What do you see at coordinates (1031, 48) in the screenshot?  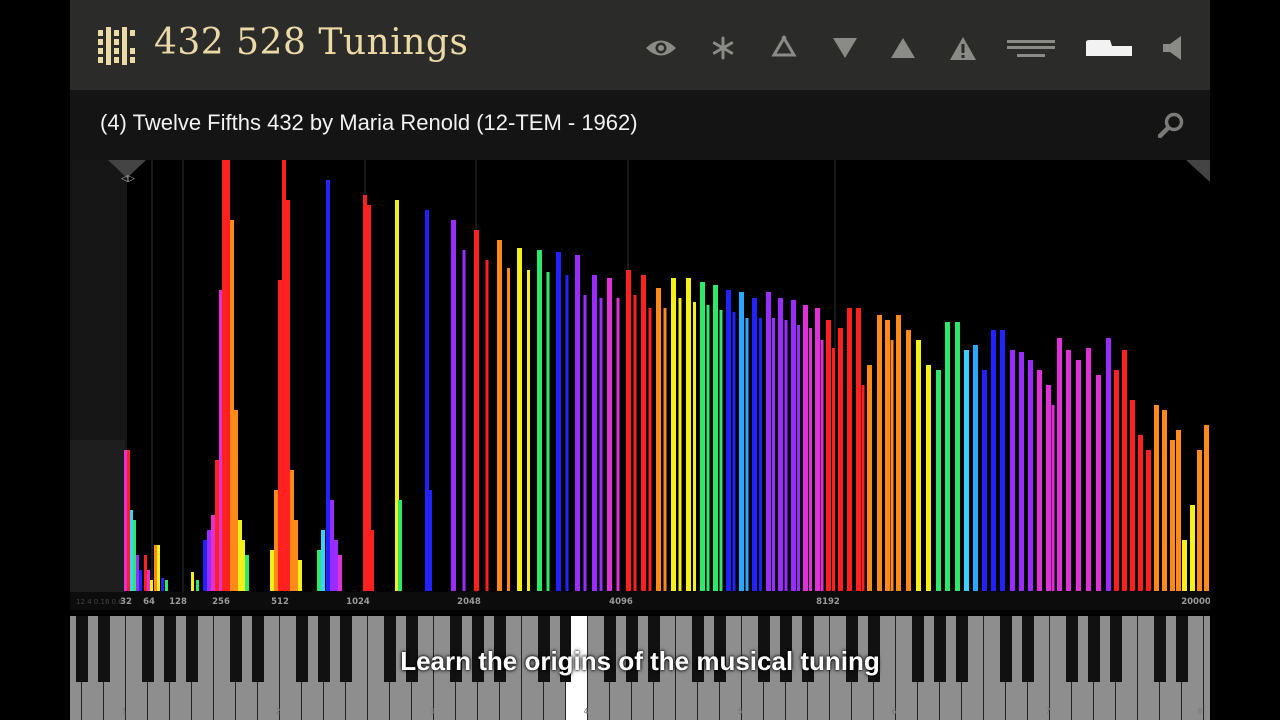 I see `keyboard-icon` at bounding box center [1031, 48].